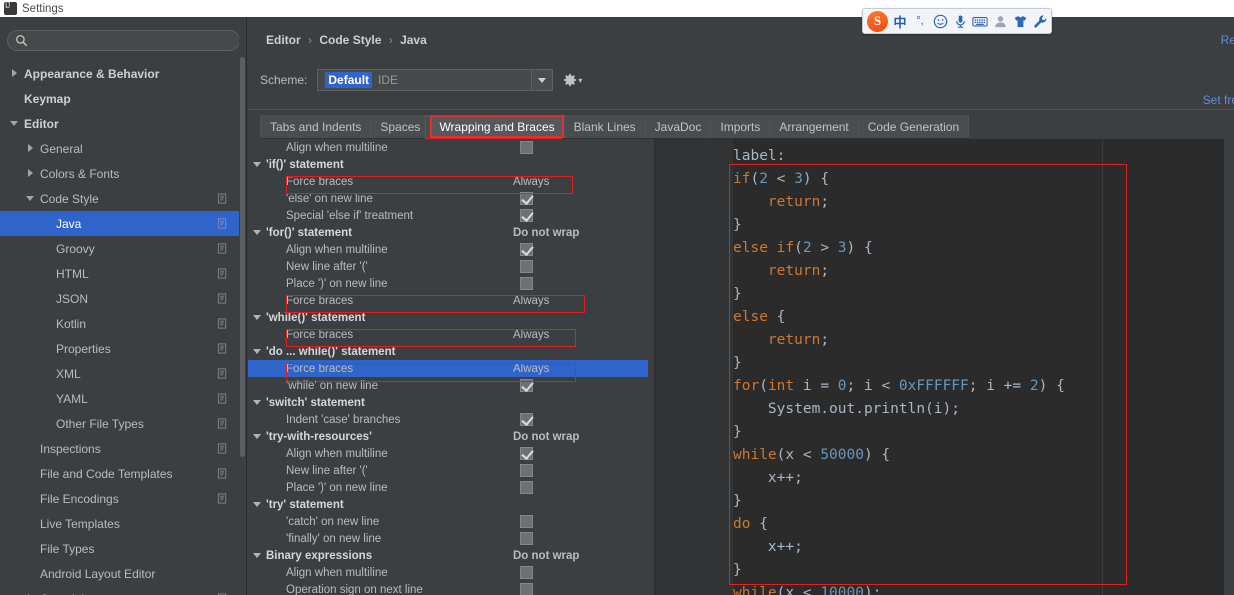 Image resolution: width=1234 pixels, height=595 pixels. What do you see at coordinates (1020, 21) in the screenshot?
I see `skin-icon` at bounding box center [1020, 21].